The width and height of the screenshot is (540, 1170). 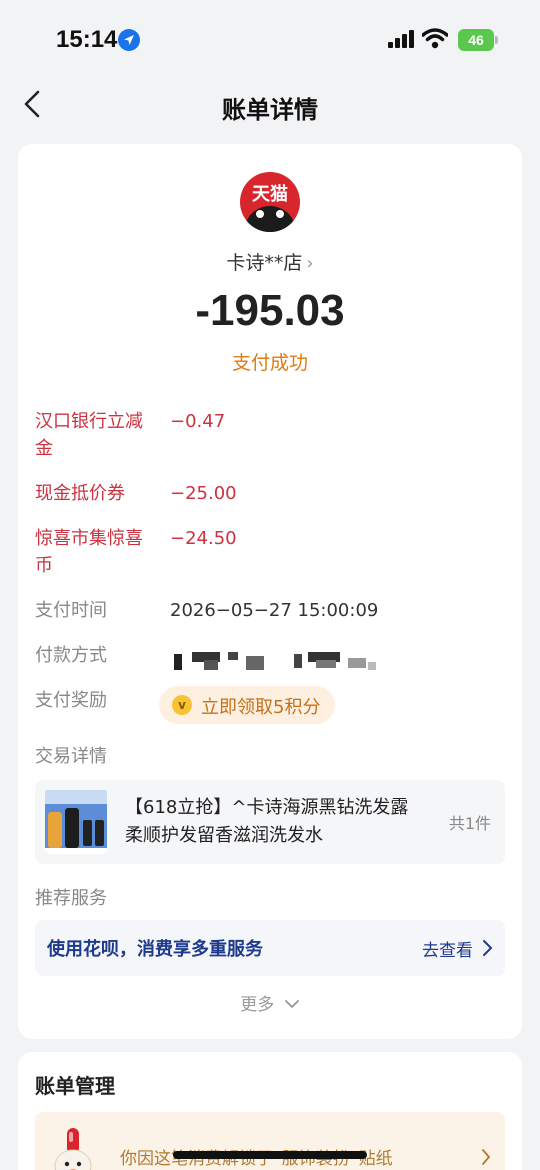 I want to click on nav-bar: 账单详情, so click(x=270, y=105).